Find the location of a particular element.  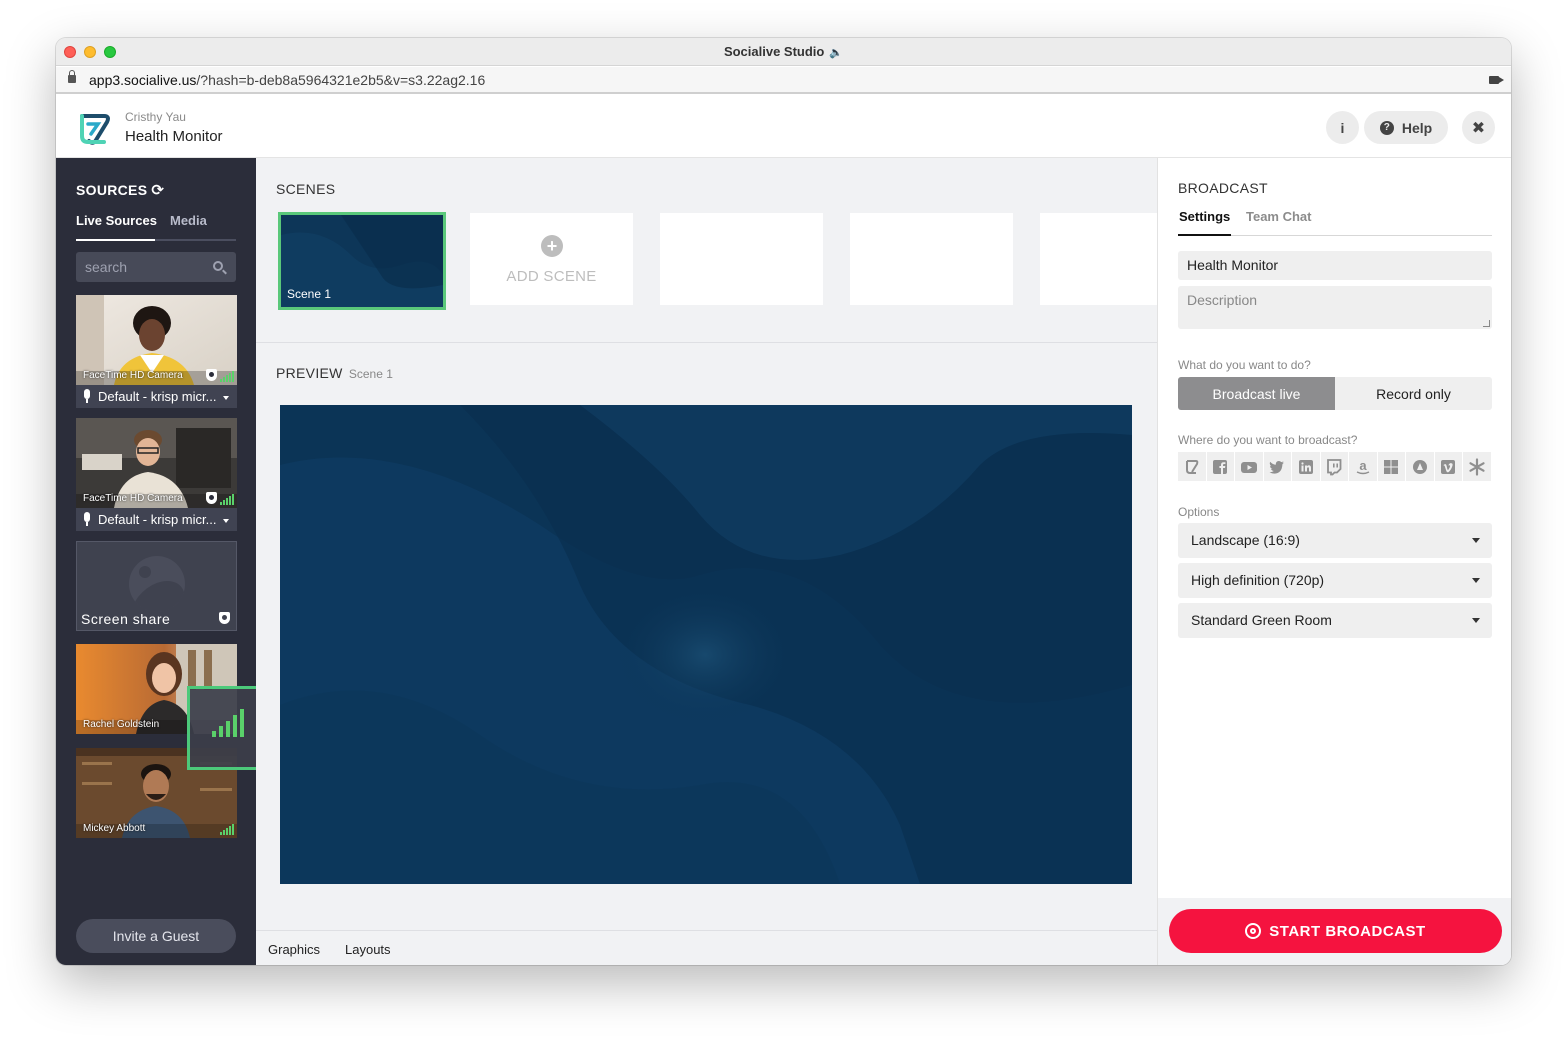

record-only-button: Record only is located at coordinates (1413, 393).